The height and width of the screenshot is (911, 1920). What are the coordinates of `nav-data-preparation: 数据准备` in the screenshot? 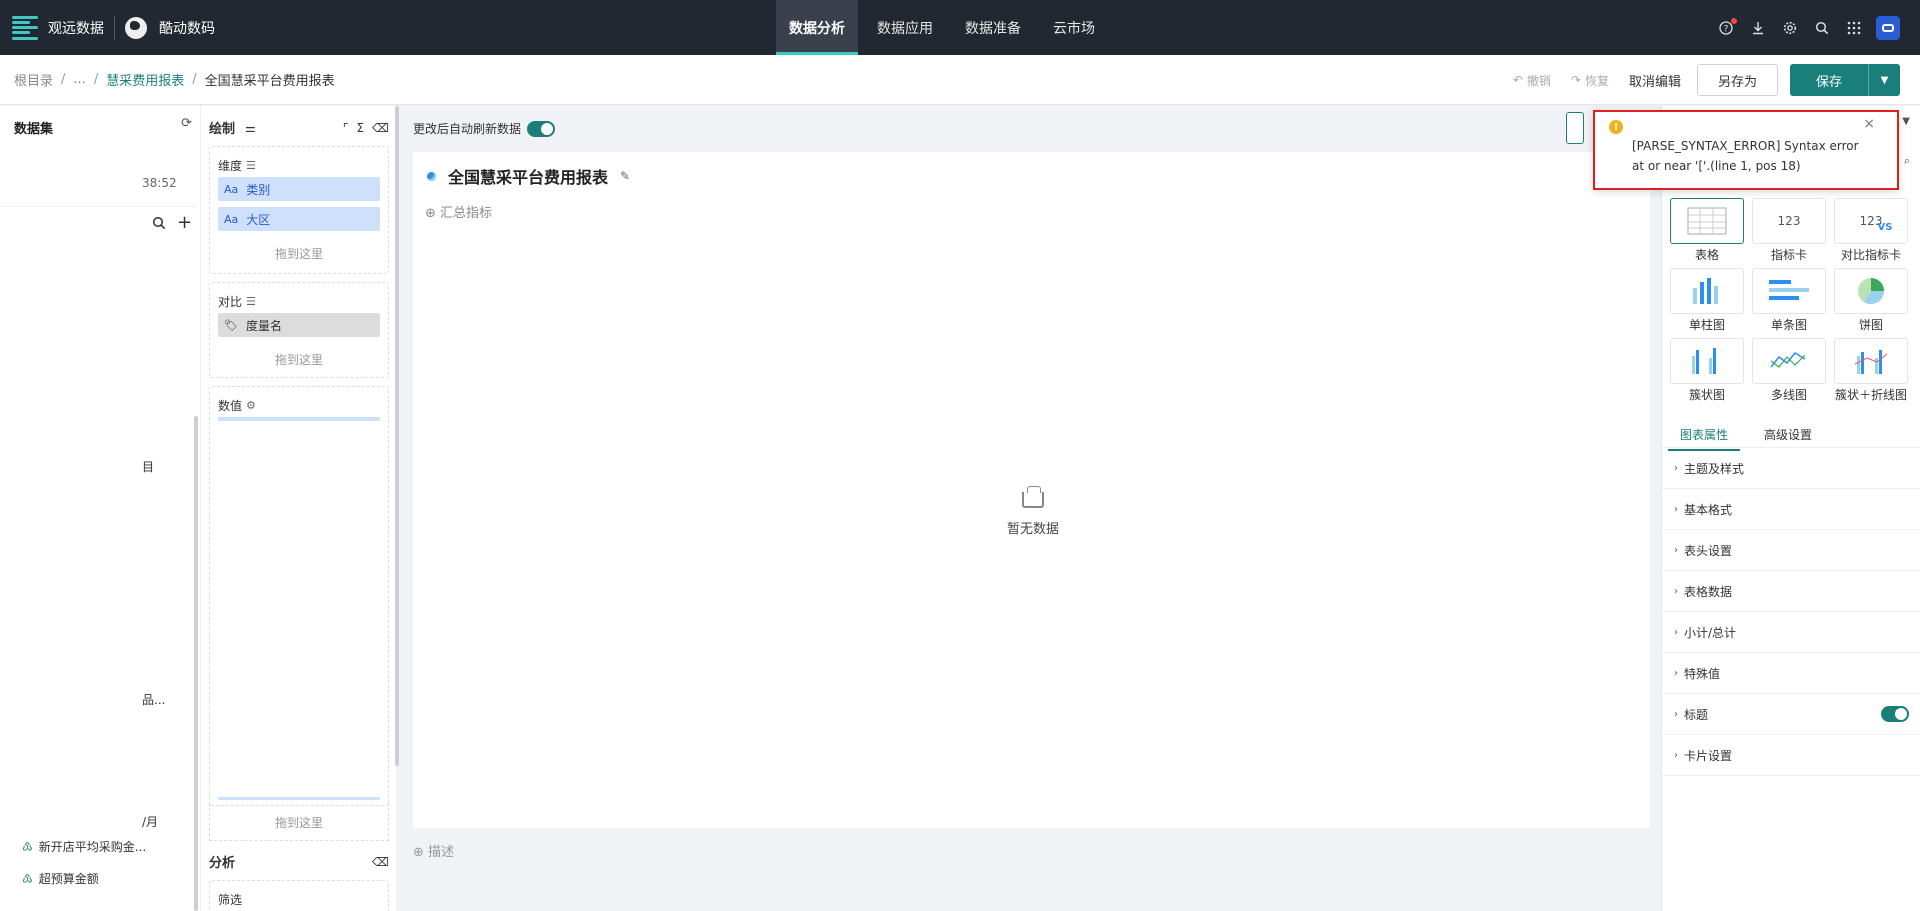 It's located at (993, 27).